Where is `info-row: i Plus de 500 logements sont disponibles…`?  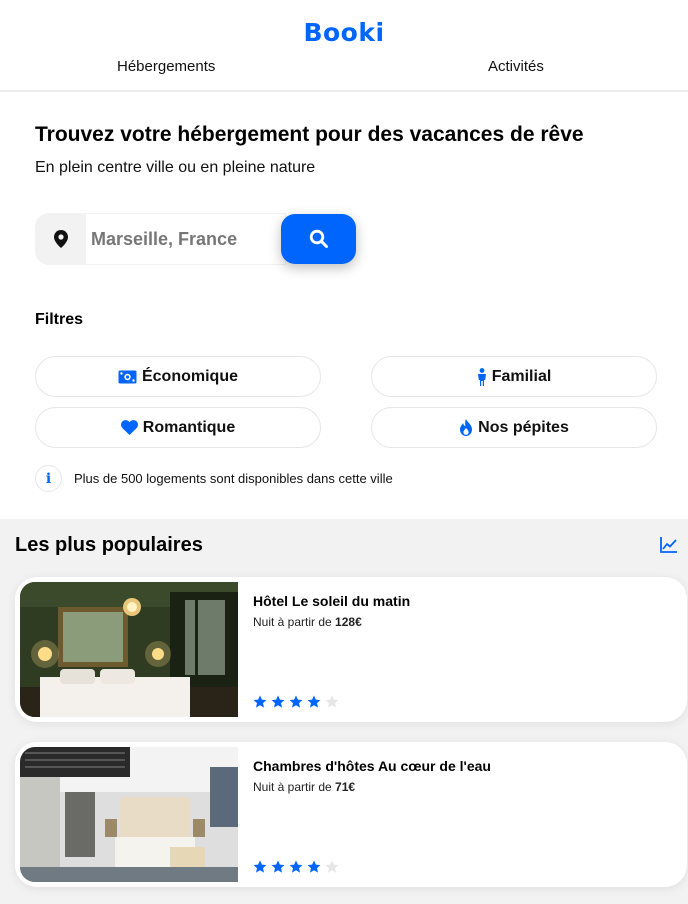 info-row: i Plus de 500 logements sont disponibles… is located at coordinates (214, 478).